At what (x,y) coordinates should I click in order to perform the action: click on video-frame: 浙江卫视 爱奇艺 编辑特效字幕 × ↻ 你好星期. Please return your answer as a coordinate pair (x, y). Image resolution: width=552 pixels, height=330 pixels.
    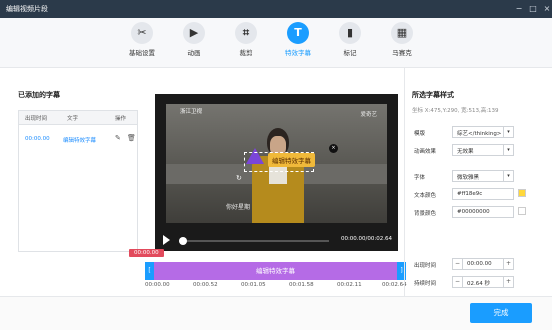
    Looking at the image, I should click on (276, 163).